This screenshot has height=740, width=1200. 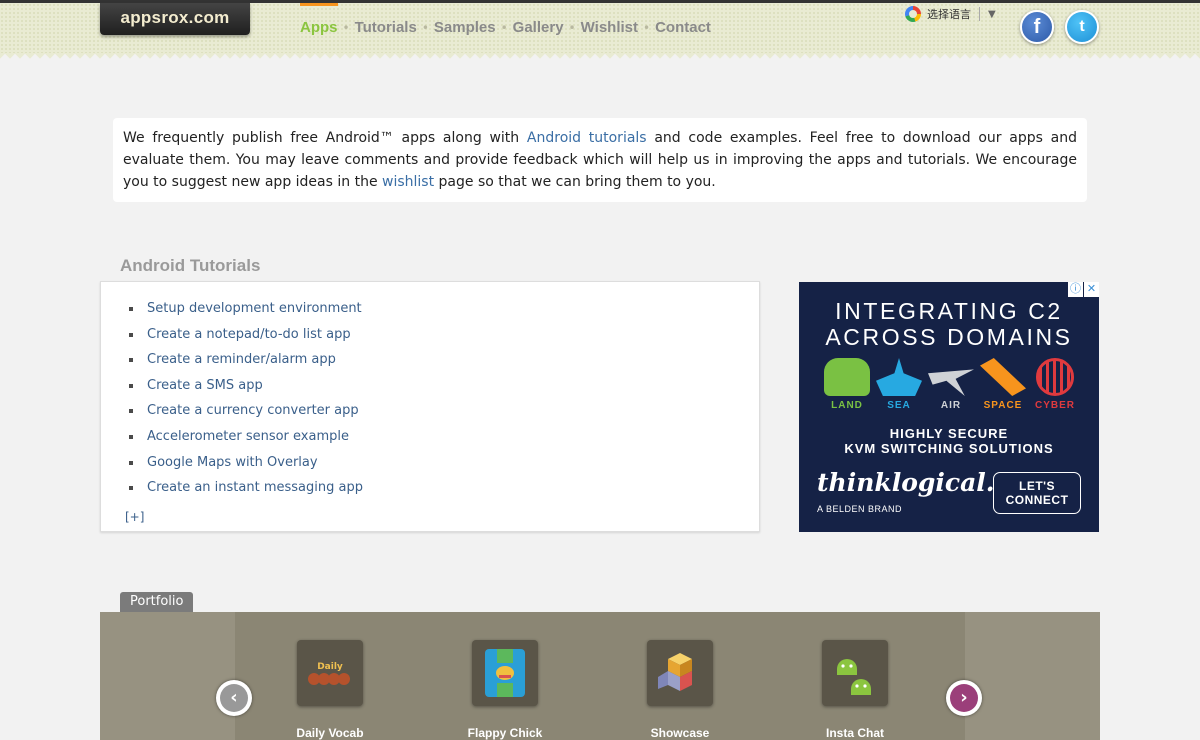 I want to click on ad-domain-label: SEA, so click(x=899, y=405).